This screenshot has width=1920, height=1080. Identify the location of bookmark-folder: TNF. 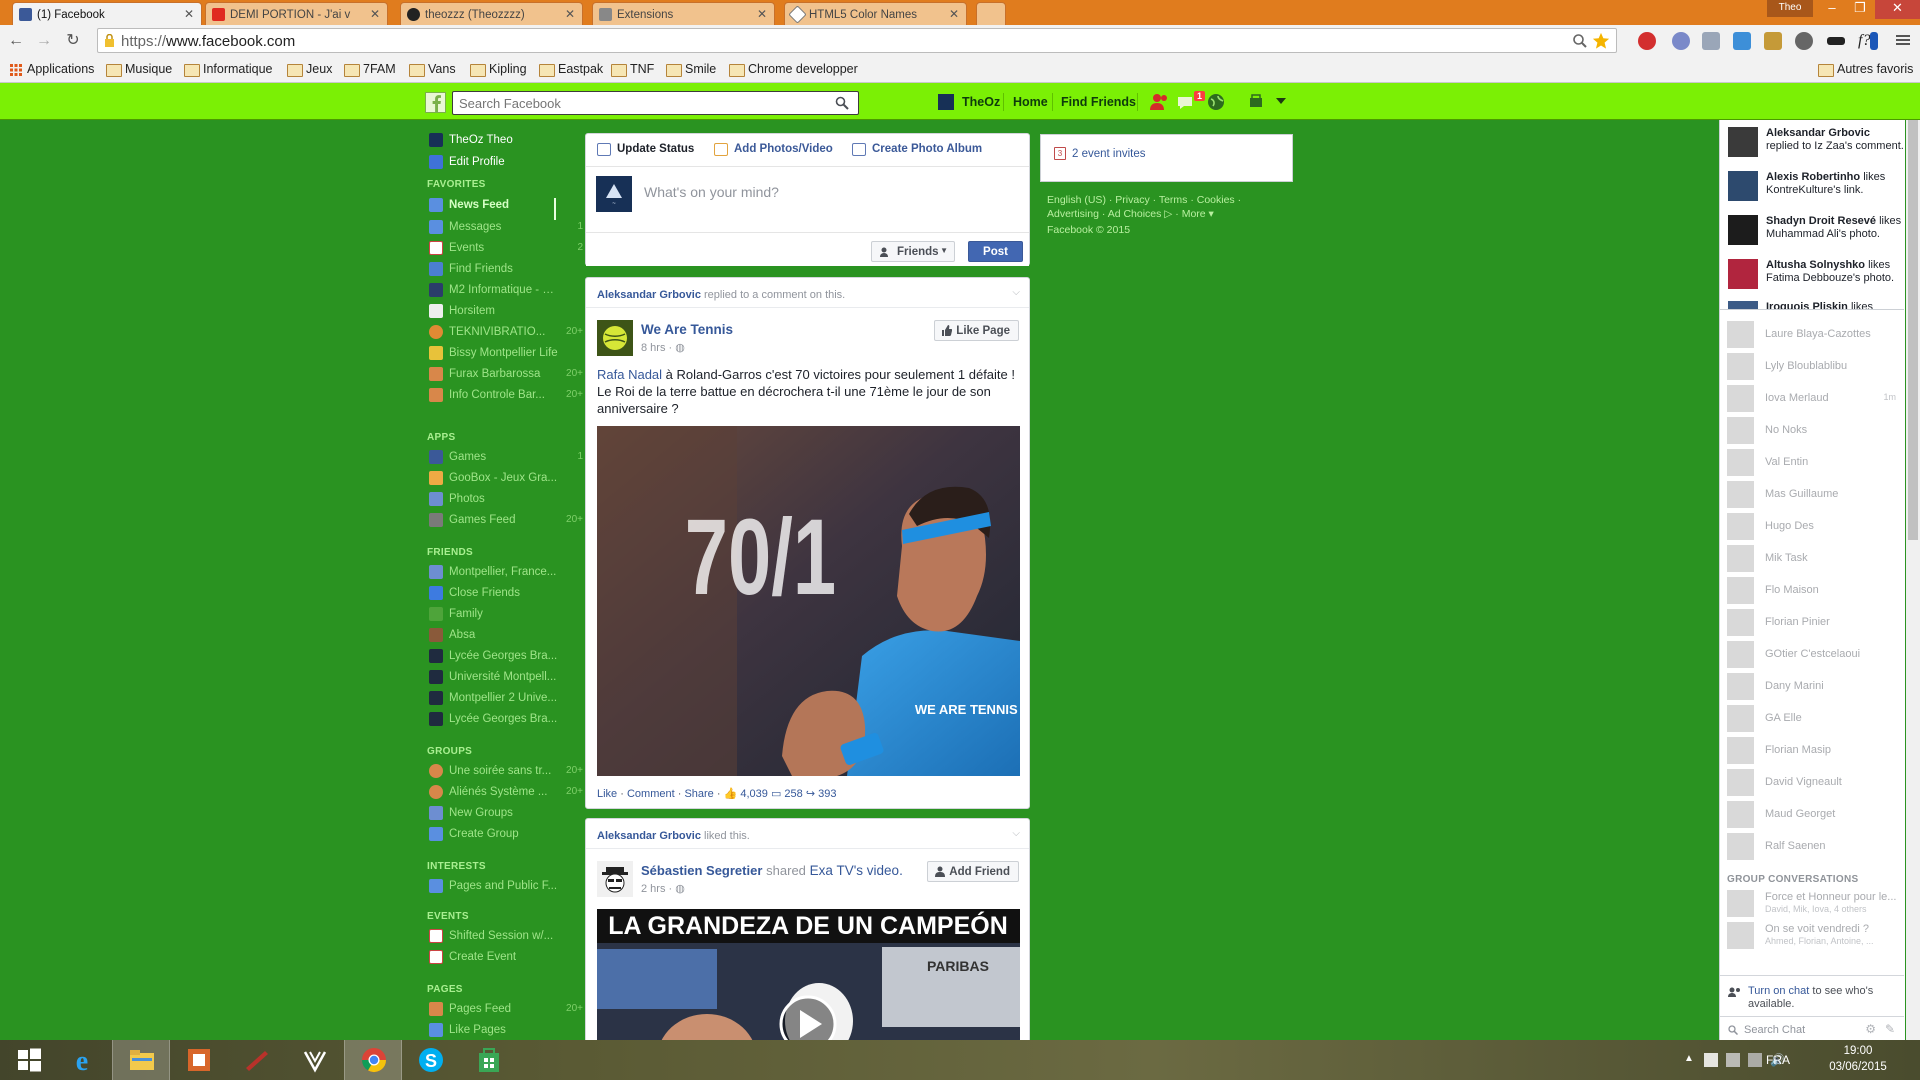
(632, 69).